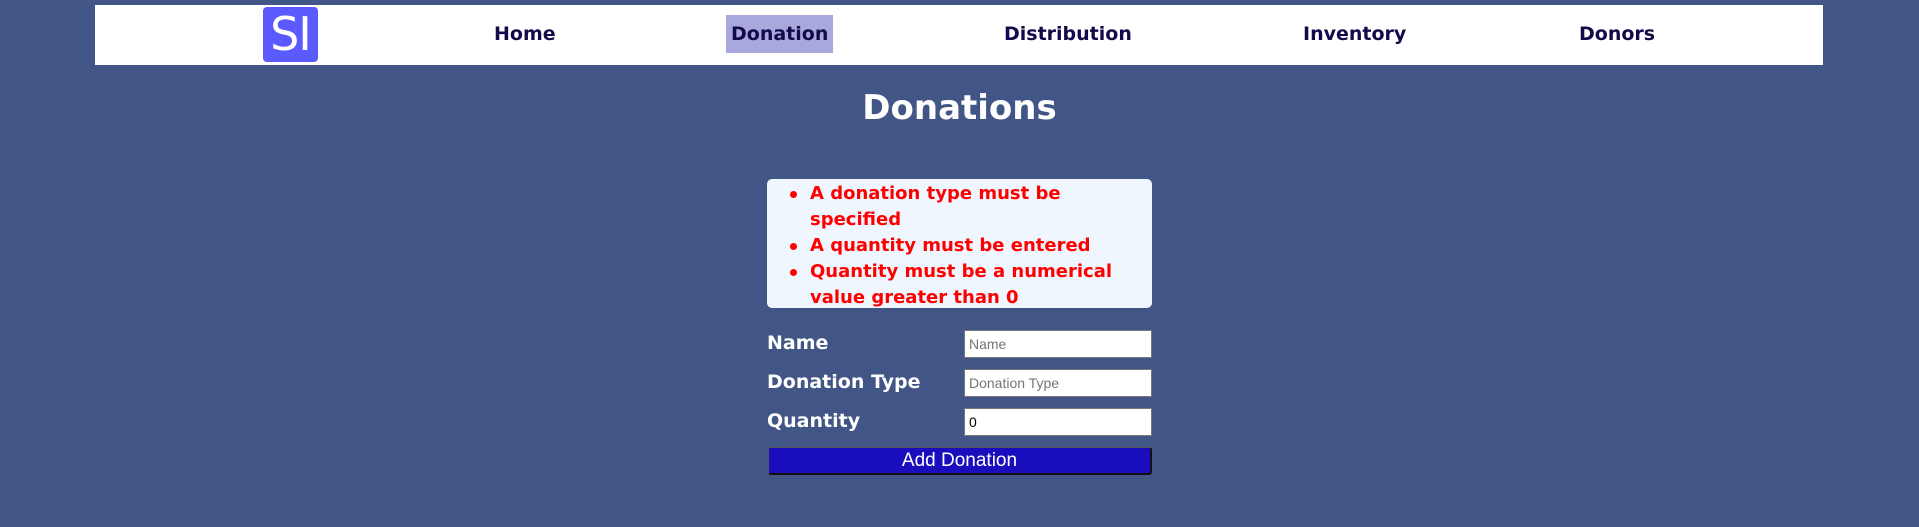 The width and height of the screenshot is (1919, 527). I want to click on name-label: Name, so click(798, 343).